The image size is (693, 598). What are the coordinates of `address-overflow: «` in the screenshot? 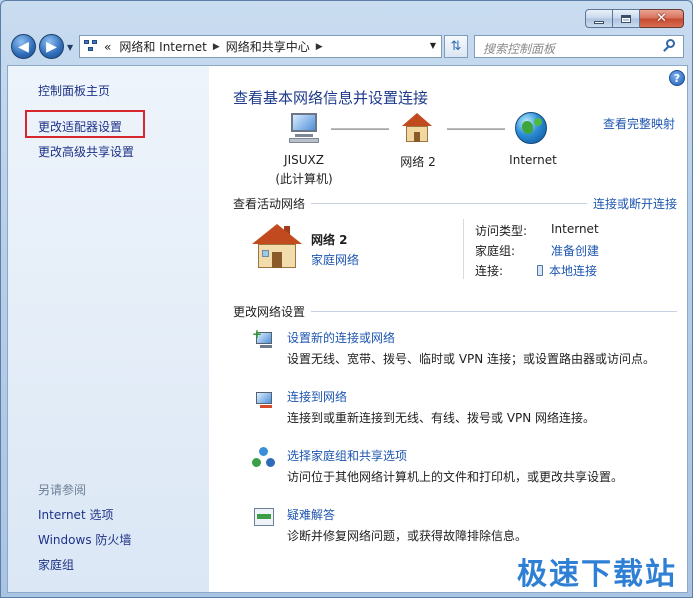 It's located at (107, 47).